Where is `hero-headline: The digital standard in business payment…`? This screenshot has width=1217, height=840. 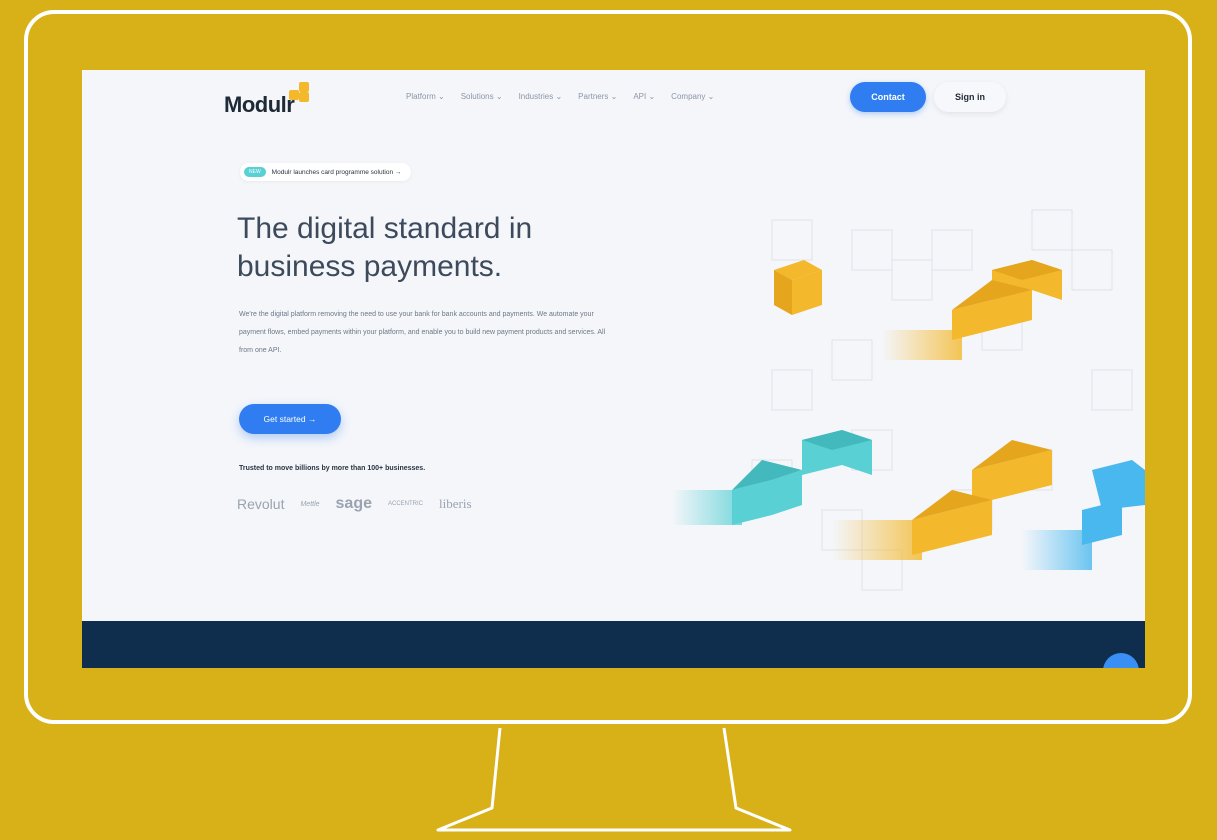 hero-headline: The digital standard in business payment… is located at coordinates (385, 247).